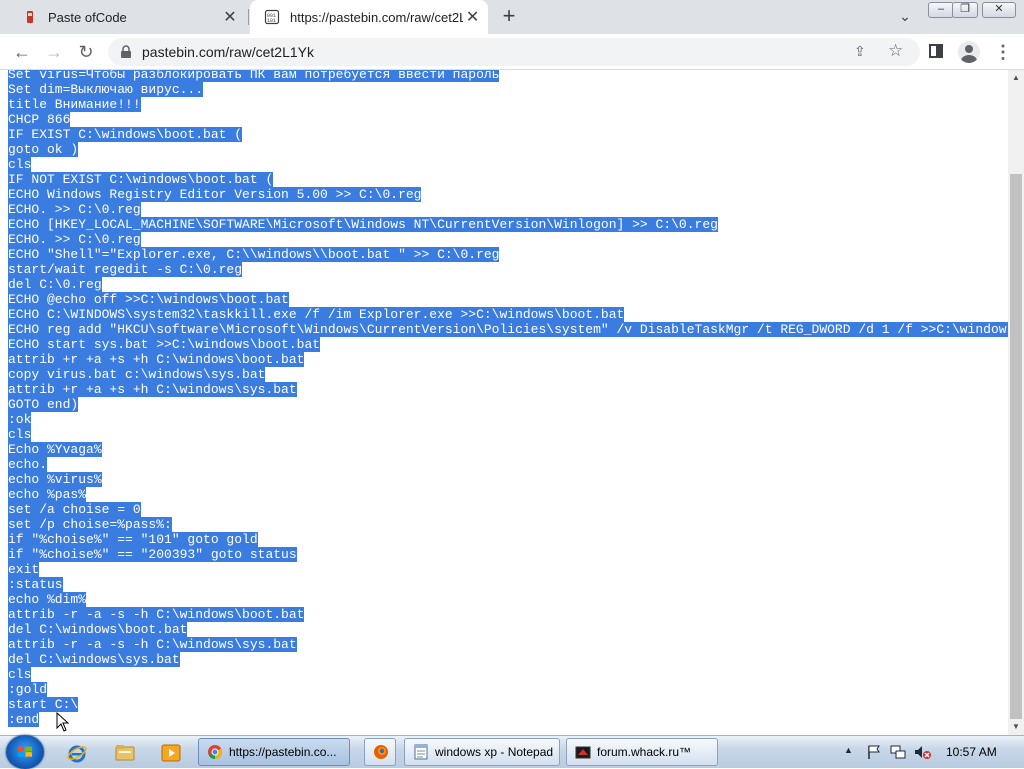 This screenshot has height=769, width=1024. Describe the element at coordinates (941, 10) in the screenshot. I see `window-minimize-button: –` at that location.